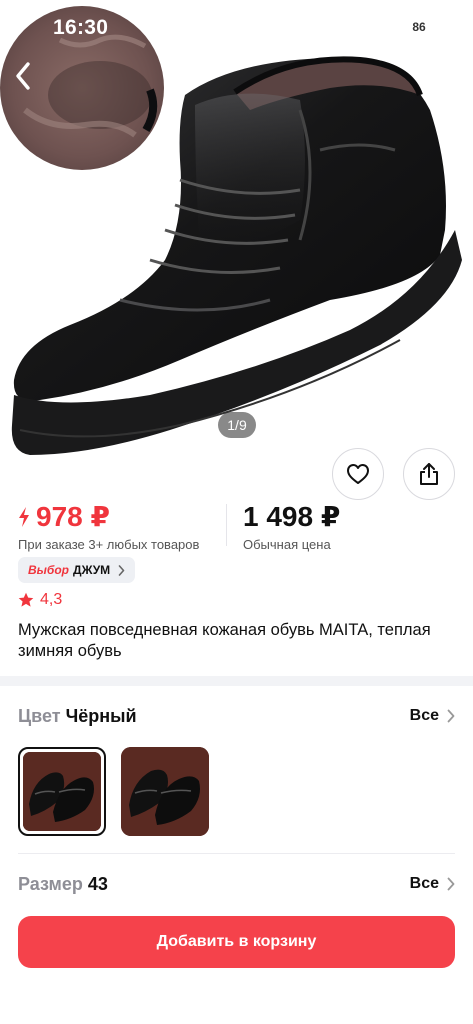 This screenshot has height=1024, width=473. I want to click on color-option-black-selected, so click(62, 791).